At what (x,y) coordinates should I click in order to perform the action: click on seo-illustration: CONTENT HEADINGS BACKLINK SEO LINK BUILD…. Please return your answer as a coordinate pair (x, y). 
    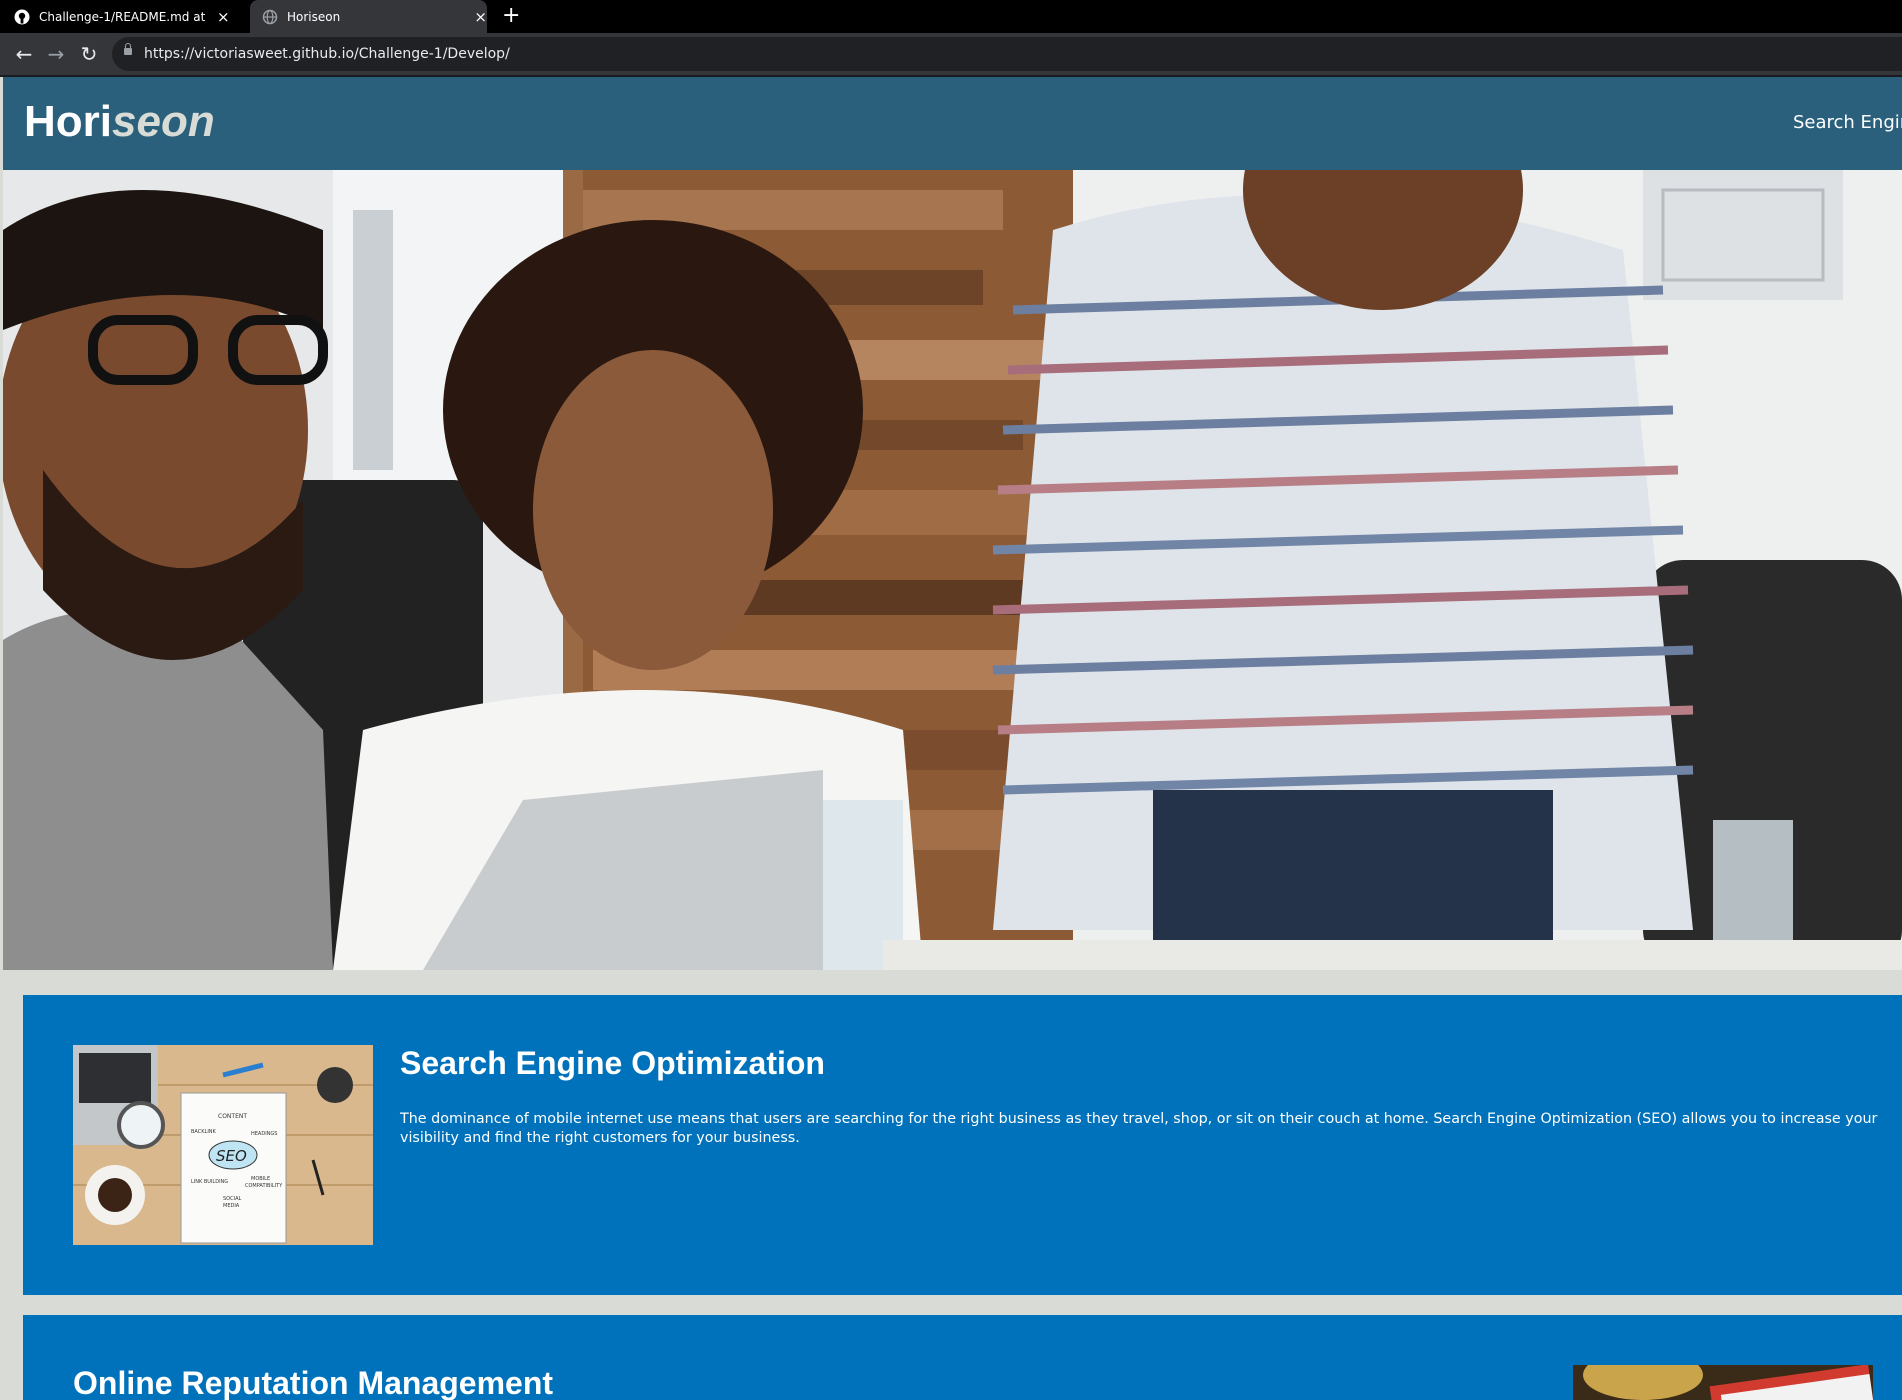
    Looking at the image, I should click on (223, 1145).